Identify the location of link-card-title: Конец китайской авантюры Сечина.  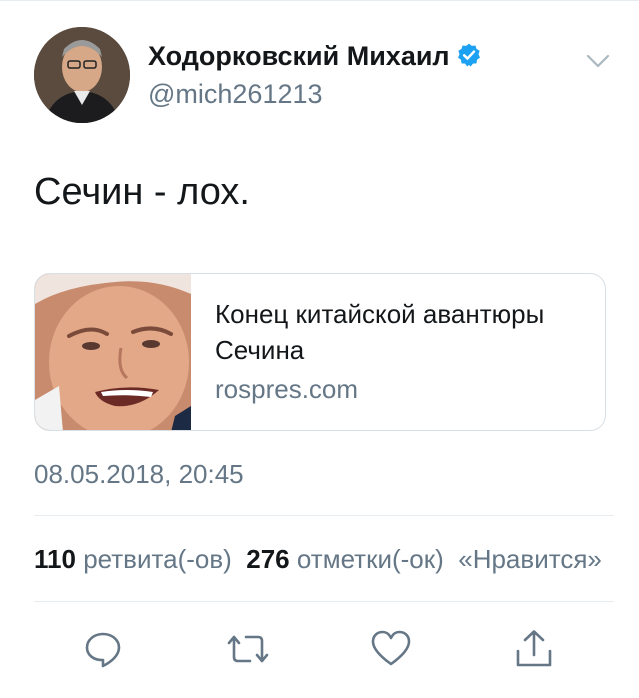
(380, 332).